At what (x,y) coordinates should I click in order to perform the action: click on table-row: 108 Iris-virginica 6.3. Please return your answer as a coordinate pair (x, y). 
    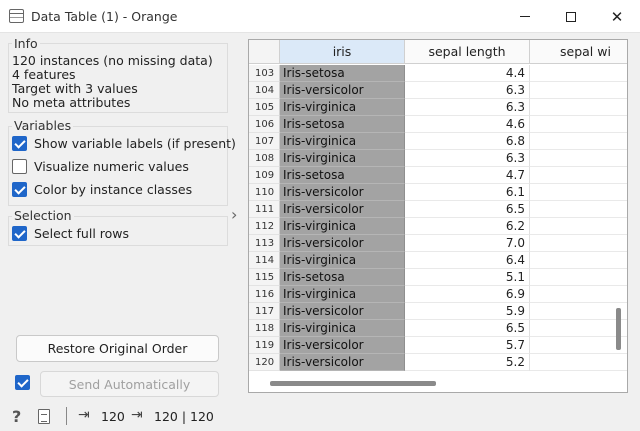
    Looking at the image, I should click on (438, 158).